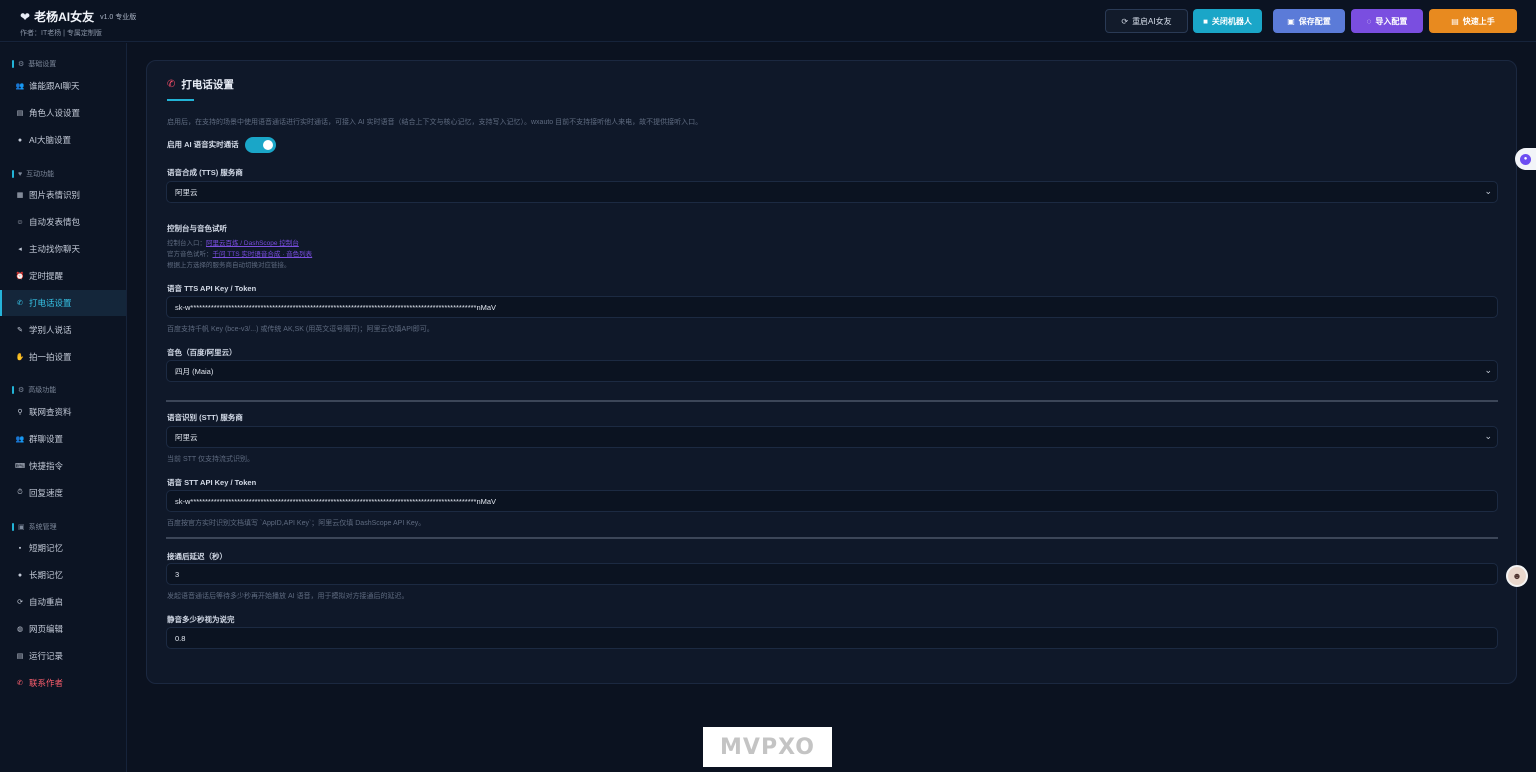 The width and height of the screenshot is (1536, 772). Describe the element at coordinates (63, 249) in the screenshot. I see `sidebar-item-proactive-chat: ◂ 主动找你聊天` at that location.